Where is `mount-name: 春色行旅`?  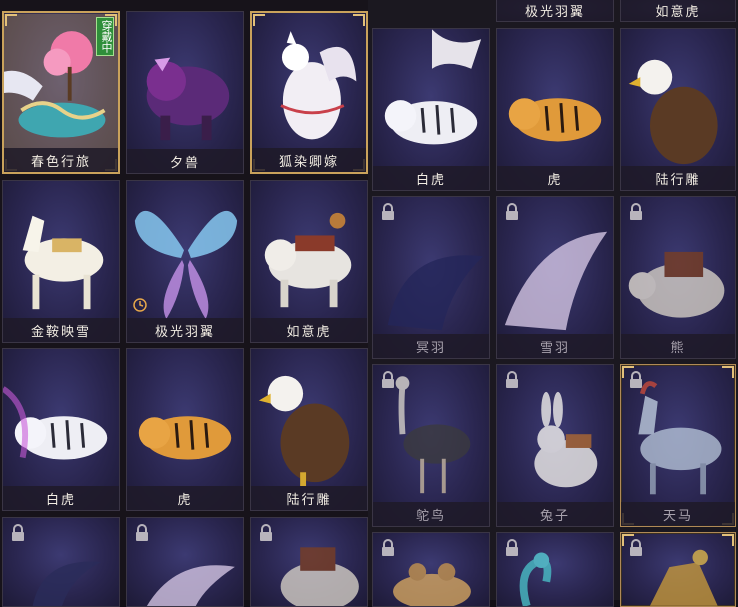 mount-name: 春色行旅 is located at coordinates (60, 162).